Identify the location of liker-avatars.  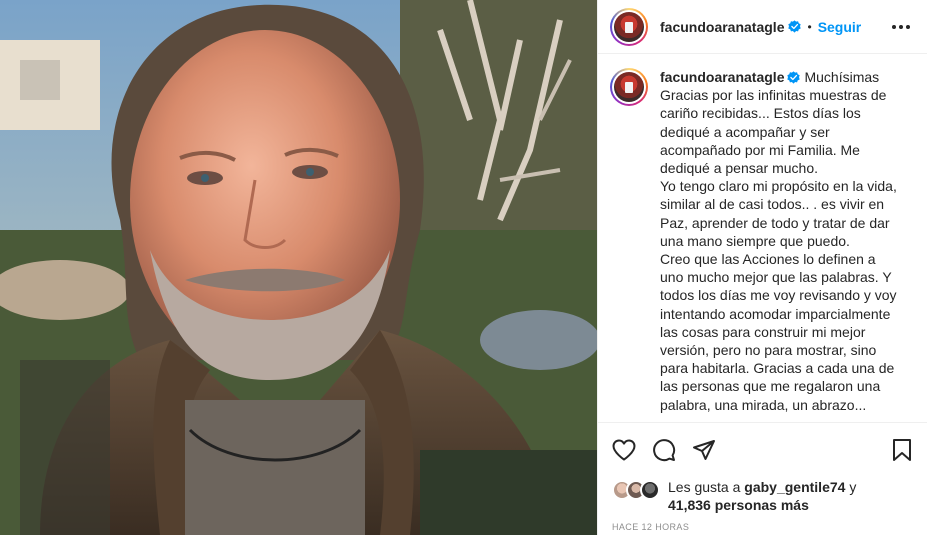
(637, 490).